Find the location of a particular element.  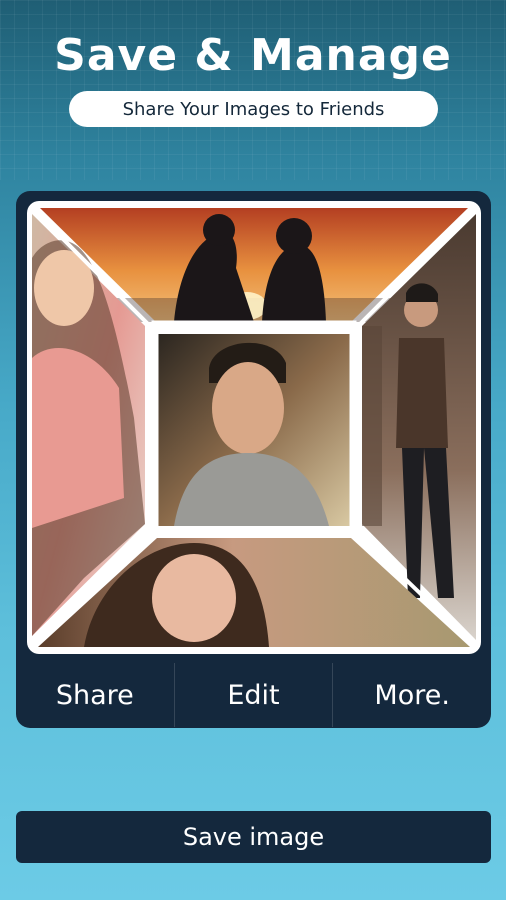

save-image-label: Save image is located at coordinates (253, 837).